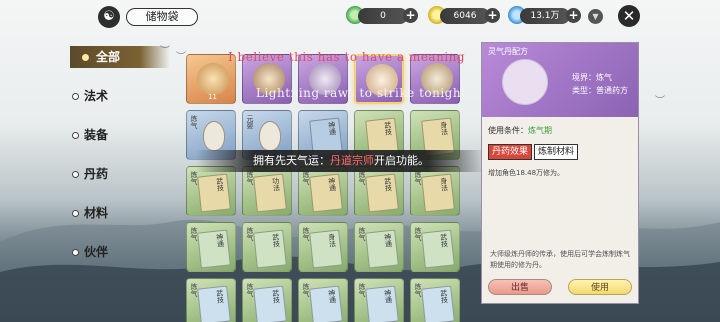 The width and height of the screenshot is (720, 322). What do you see at coordinates (383, 16) in the screenshot?
I see `jade-count: 0` at bounding box center [383, 16].